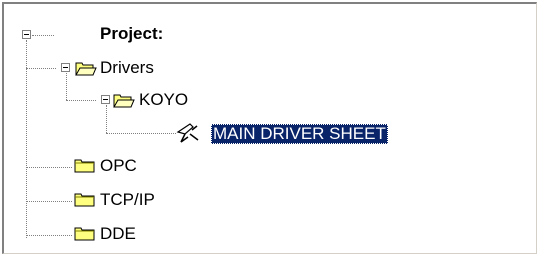 The height and width of the screenshot is (256, 541). I want to click on tree-item-main-driver-sheet: MAIN DRIVER SHEET, so click(299, 134).